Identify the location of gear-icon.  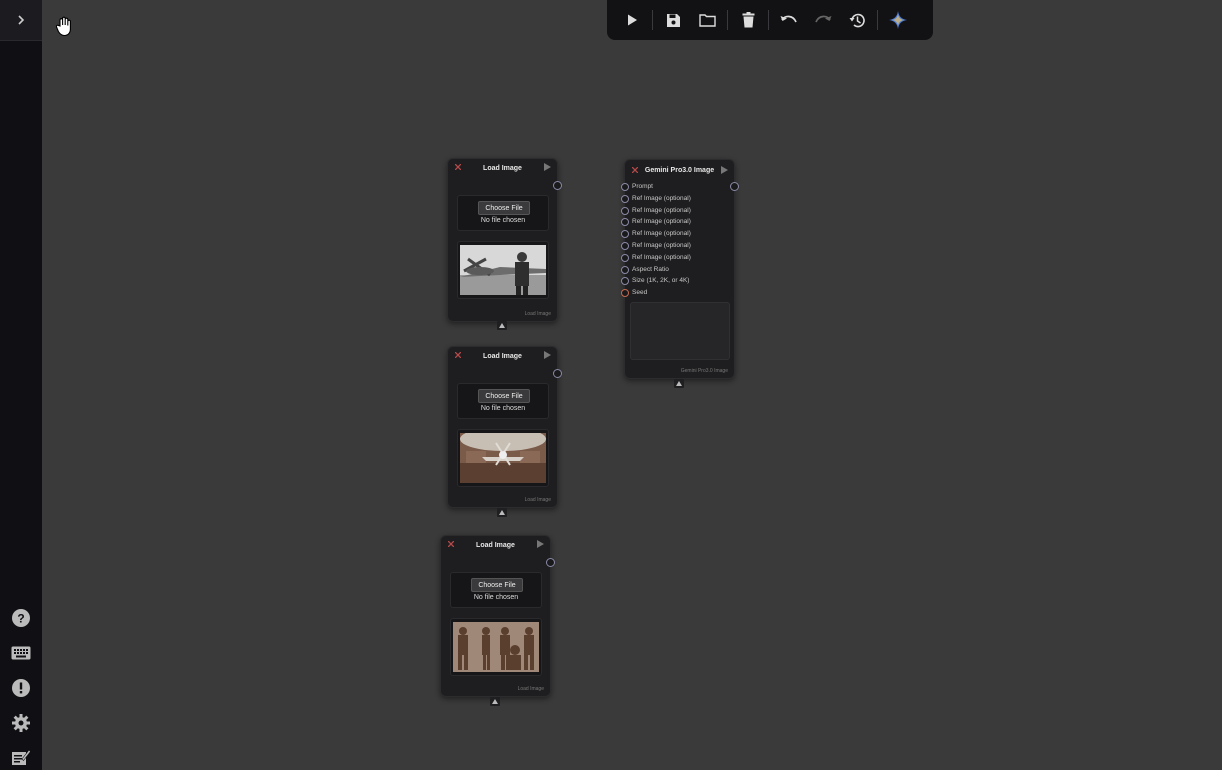
(21, 723).